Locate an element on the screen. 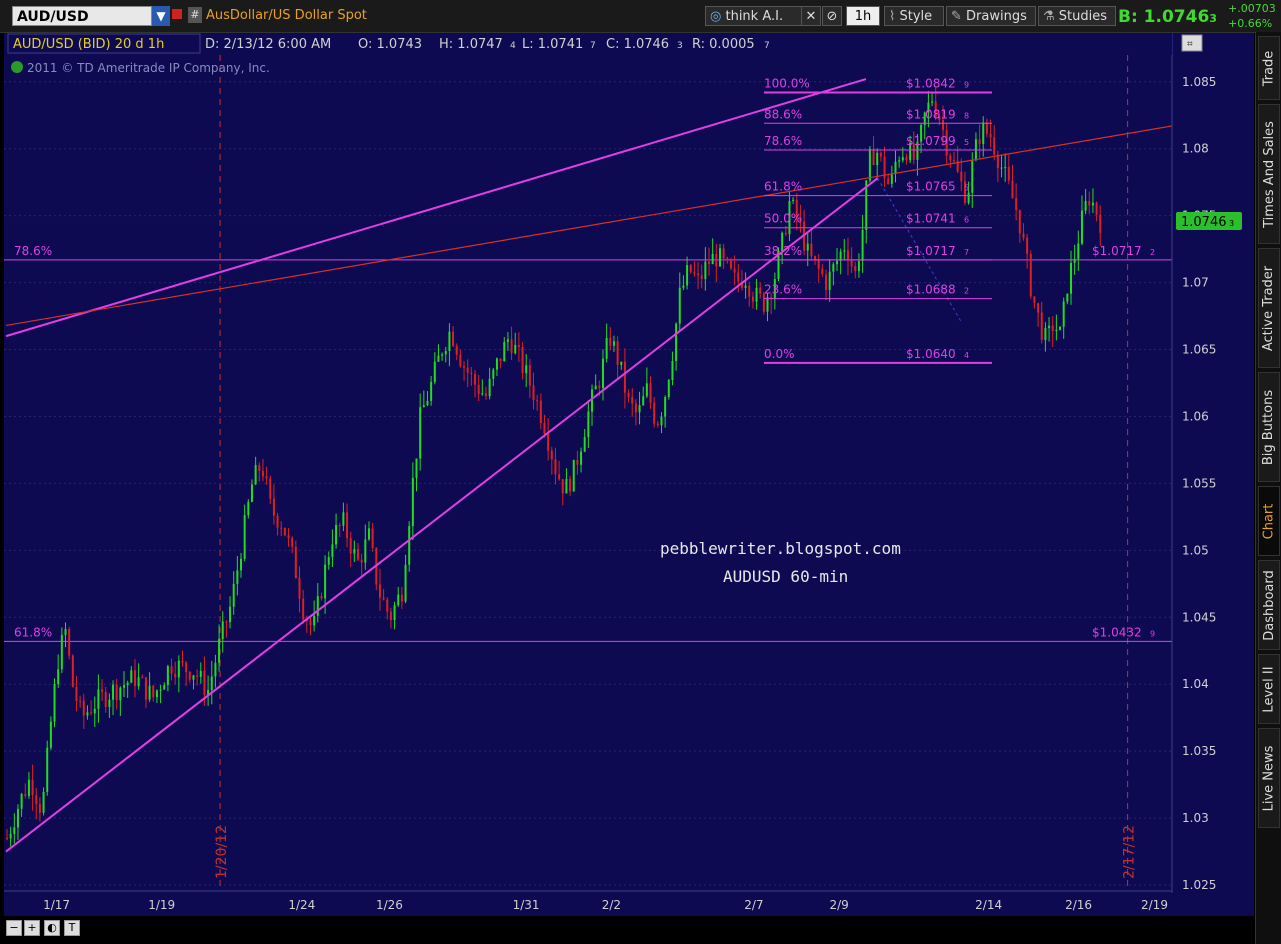  tab-chart: Chart is located at coordinates (1269, 521).